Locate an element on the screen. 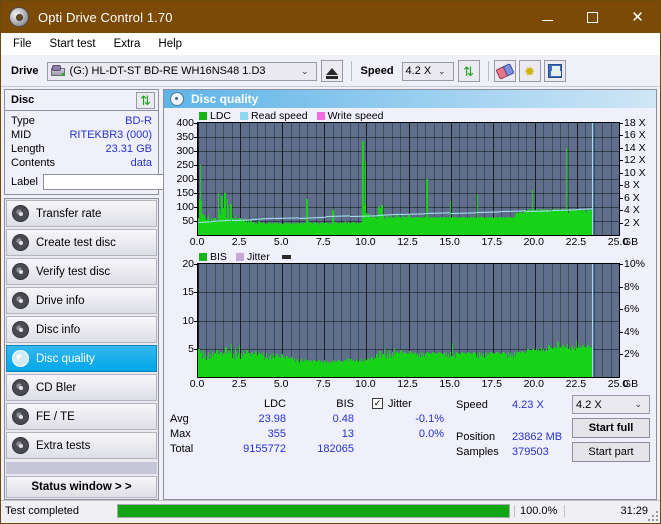 The image size is (661, 524). series-line is located at coordinates (463, 212).